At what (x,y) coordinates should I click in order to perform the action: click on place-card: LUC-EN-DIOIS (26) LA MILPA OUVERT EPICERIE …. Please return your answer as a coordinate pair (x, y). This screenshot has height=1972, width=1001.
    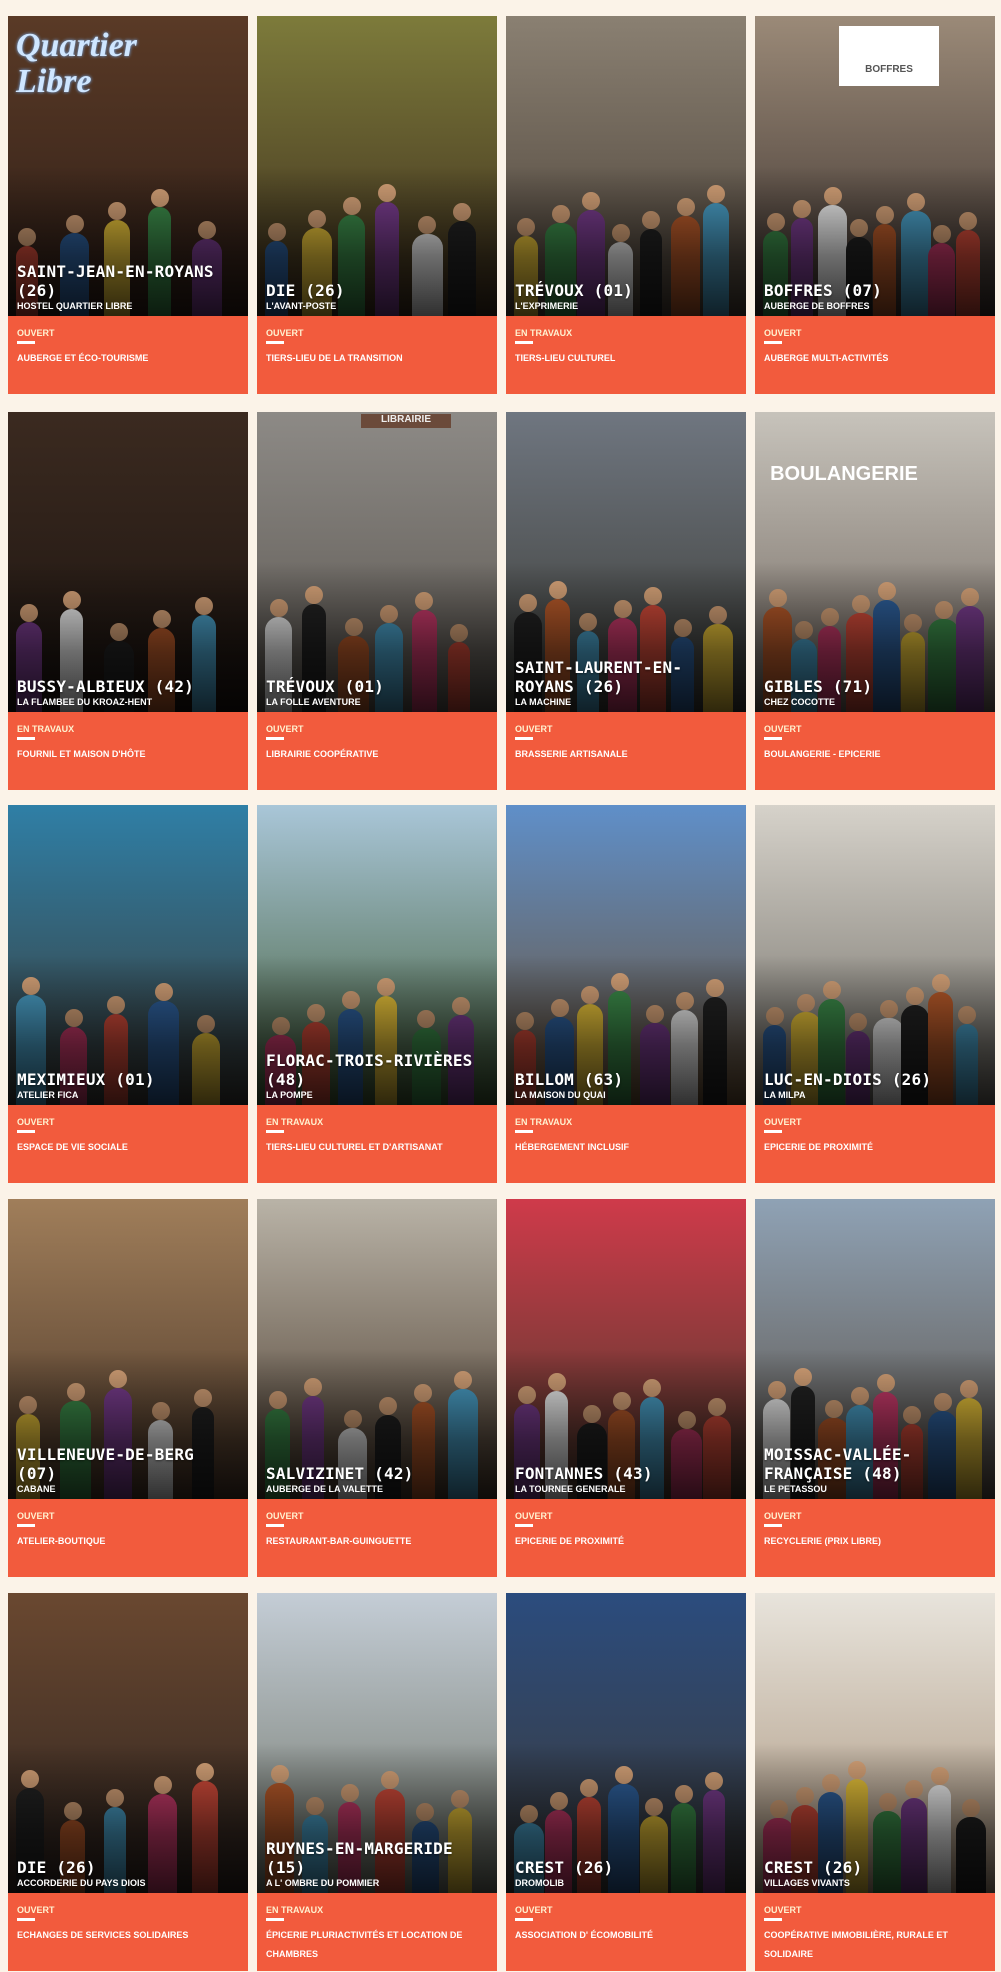
    Looking at the image, I should click on (875, 994).